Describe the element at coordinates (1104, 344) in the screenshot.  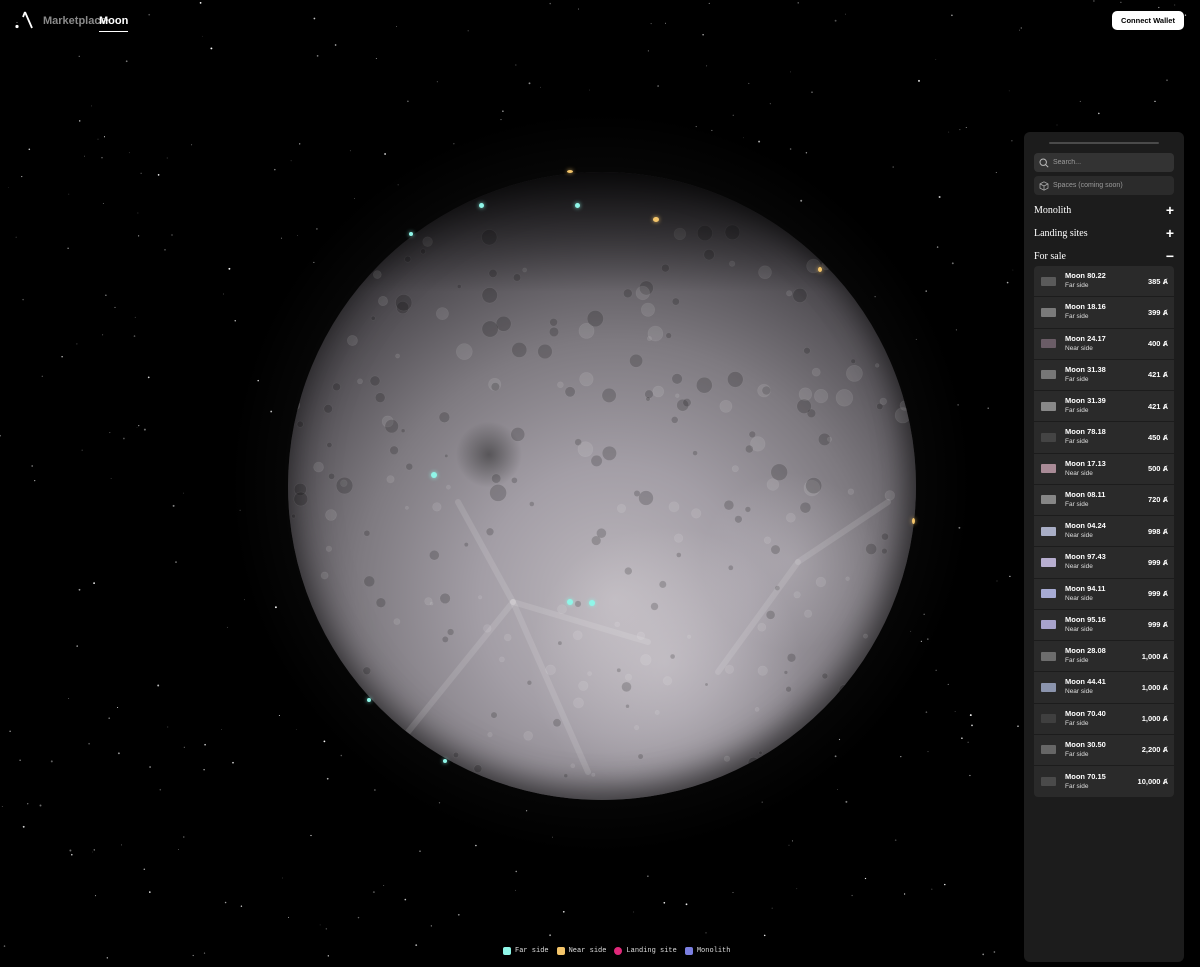
I see `sale-list-item: Moon 24.17 Near side 400 Ⱥ` at that location.